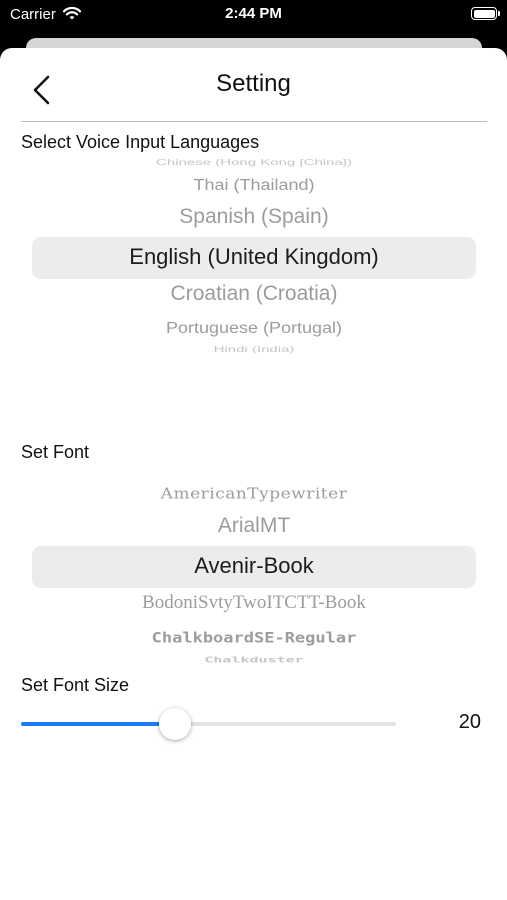 The width and height of the screenshot is (507, 900). I want to click on picker-option: Spanish (Spain), so click(254, 217).